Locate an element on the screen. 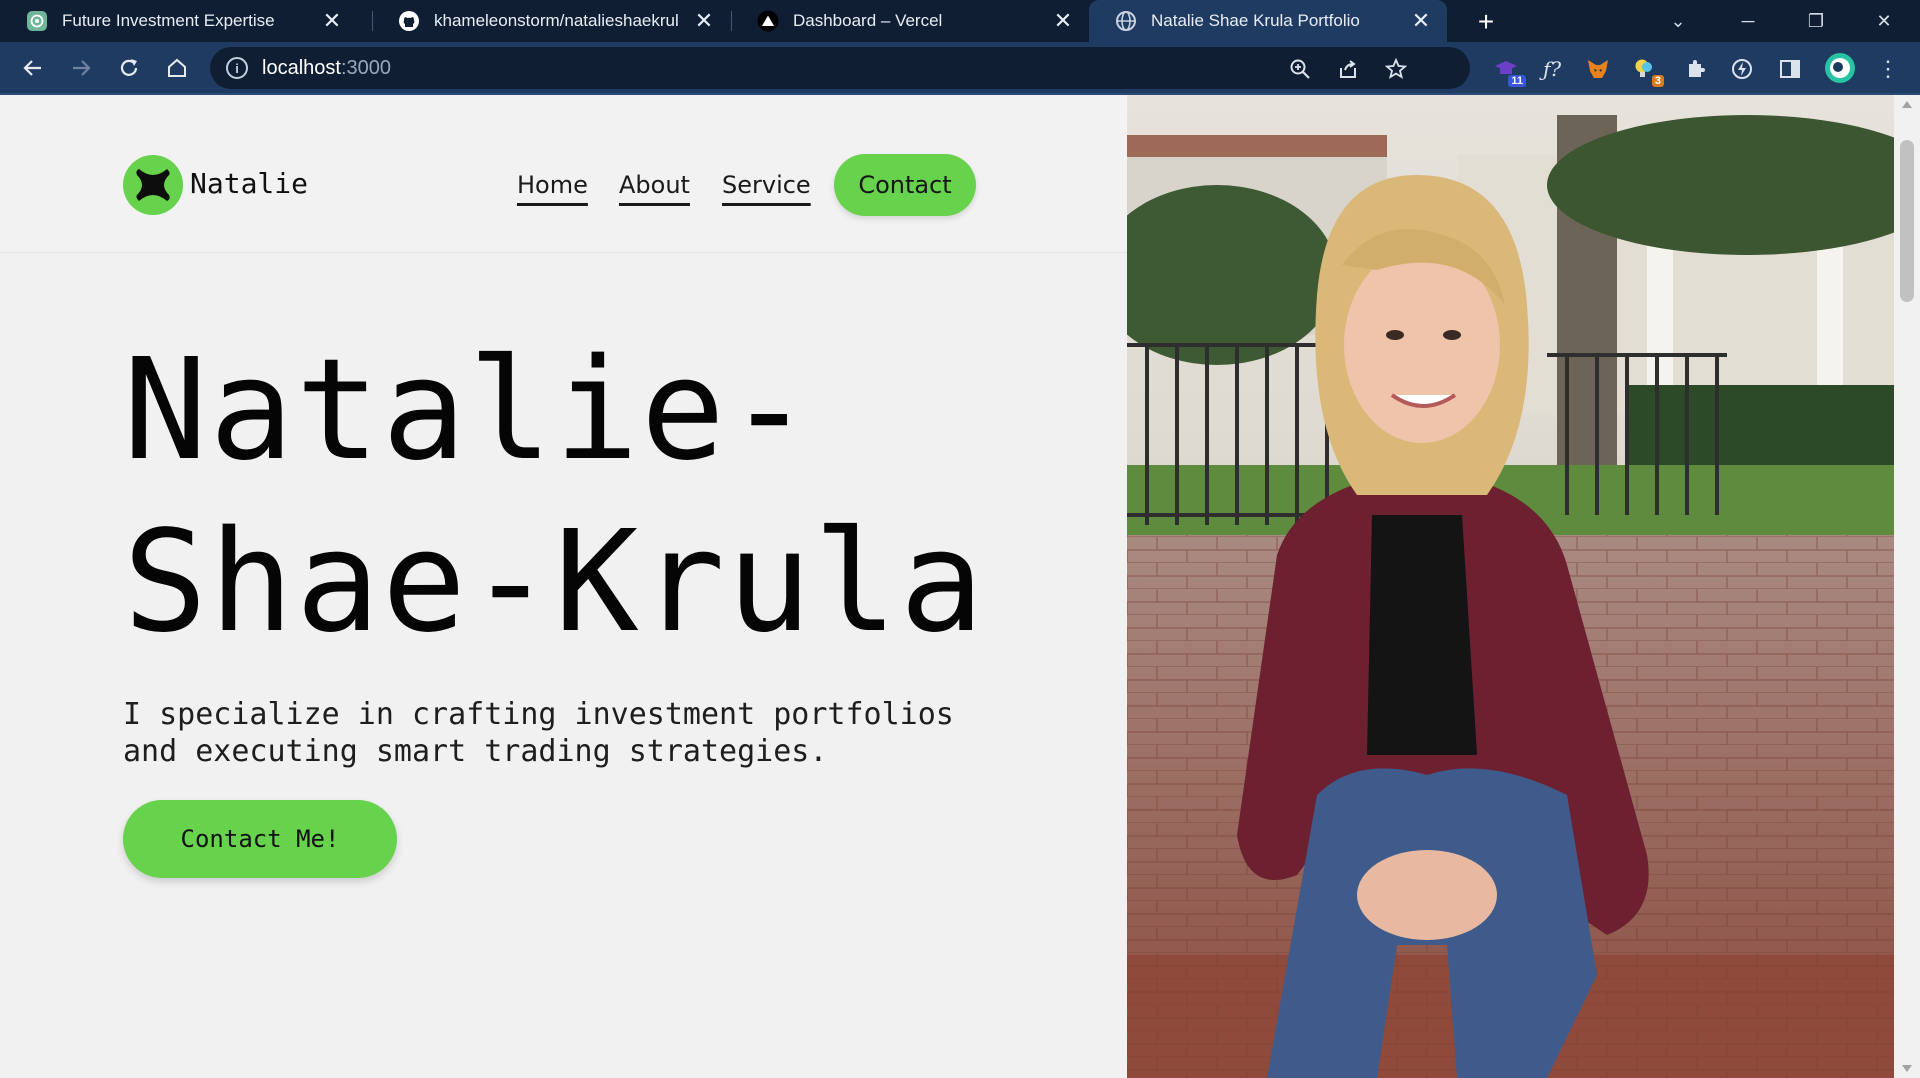  formula-ext-icon: ƒ? is located at coordinates (1552, 69).